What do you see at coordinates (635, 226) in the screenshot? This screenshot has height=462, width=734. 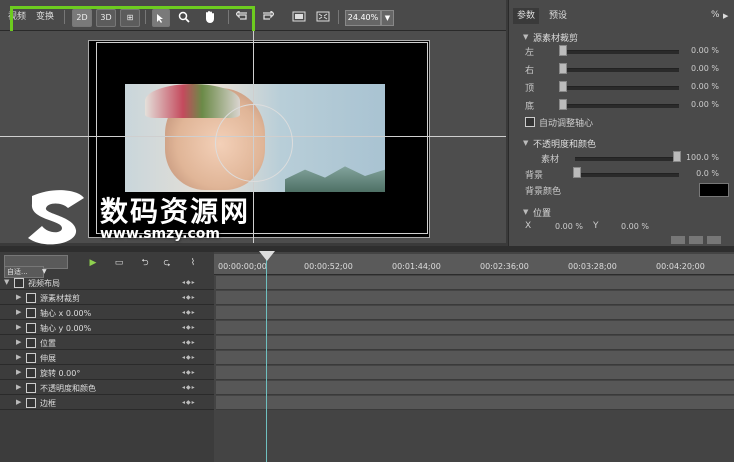 I see `position-y-value: 0.00 %` at bounding box center [635, 226].